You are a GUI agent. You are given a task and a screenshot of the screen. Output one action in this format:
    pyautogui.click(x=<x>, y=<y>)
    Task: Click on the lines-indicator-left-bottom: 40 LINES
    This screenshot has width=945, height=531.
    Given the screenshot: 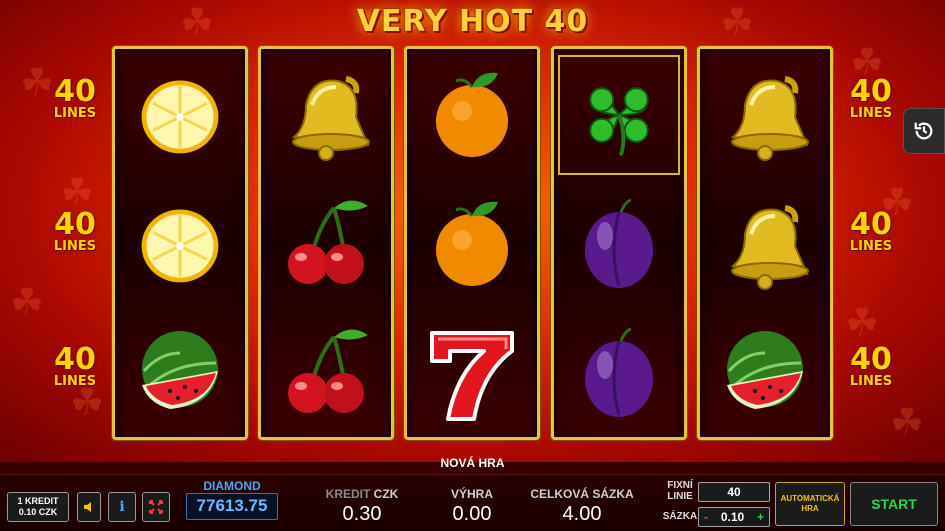 What is the action you would take?
    pyautogui.click(x=75, y=367)
    